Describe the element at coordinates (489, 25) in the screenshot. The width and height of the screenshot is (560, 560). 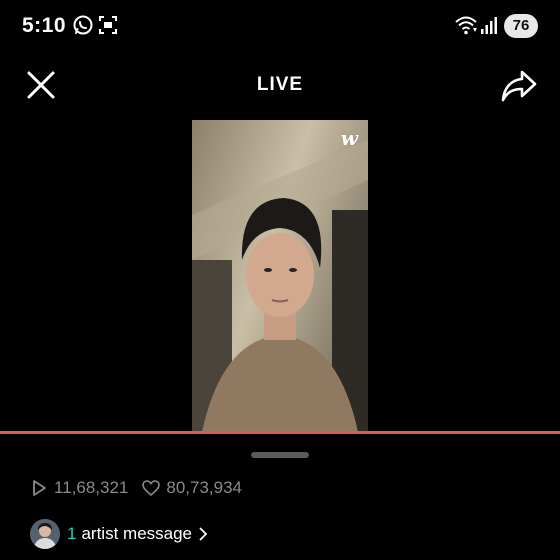
I see `signal-icon` at that location.